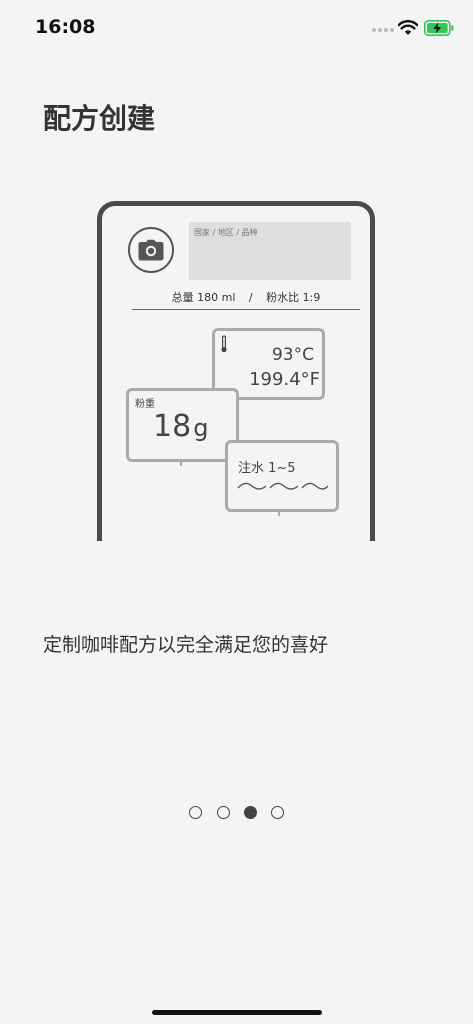  I want to click on page-title: 配方创建, so click(99, 118).